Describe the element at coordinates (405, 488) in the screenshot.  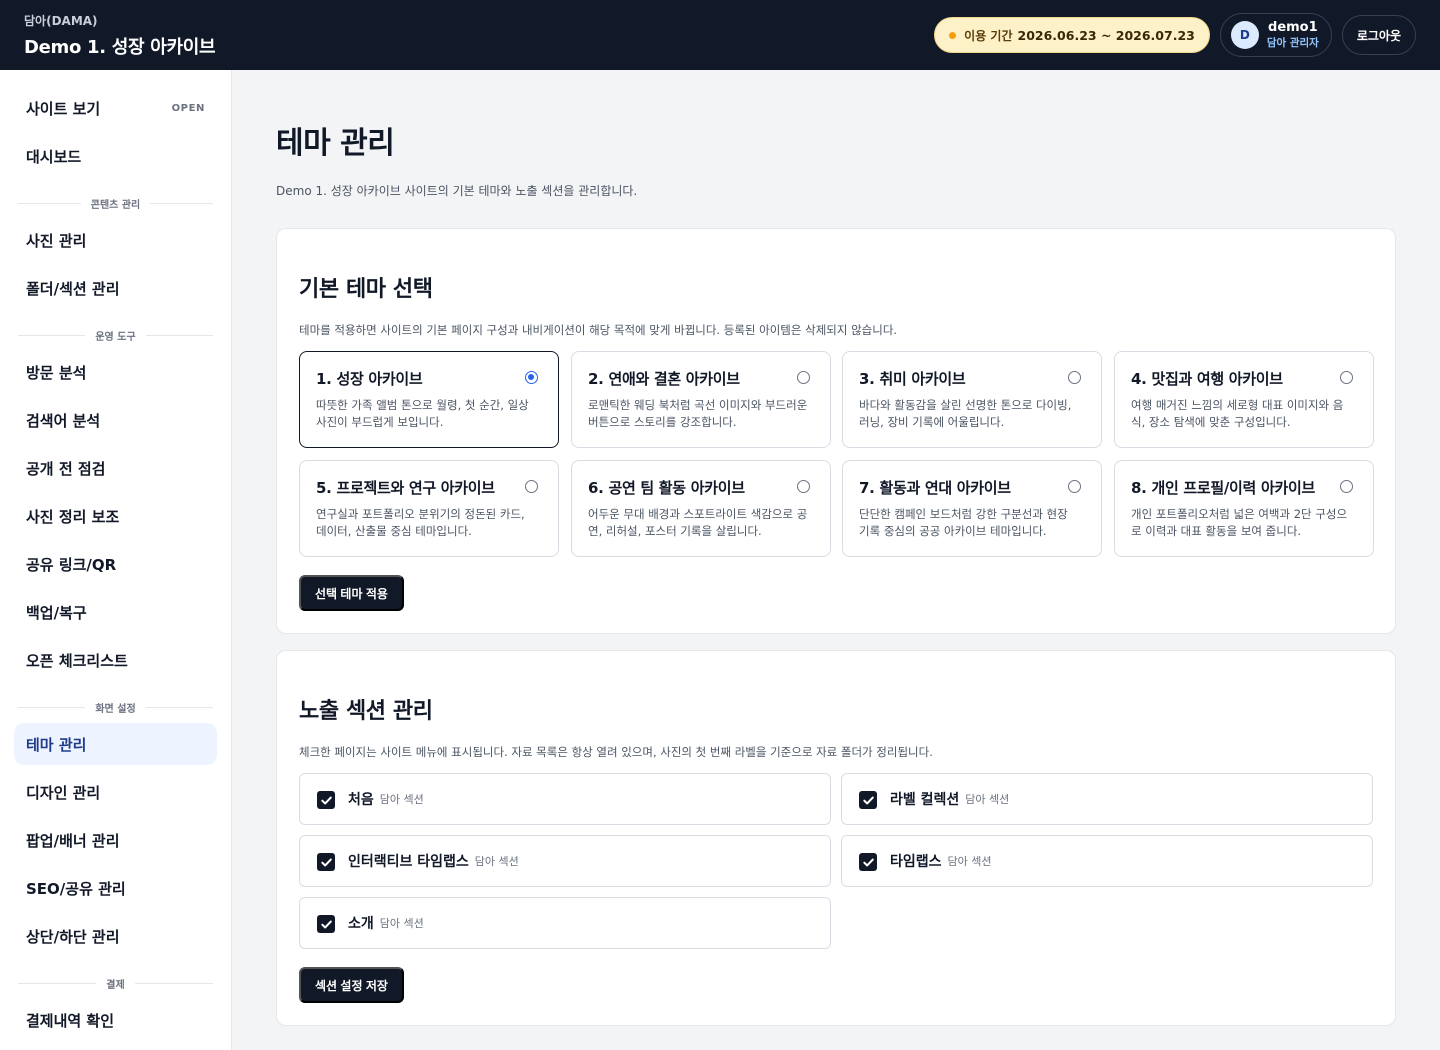
I see `theme-option-title: 5. 프로젝트와 연구 아카이브` at that location.